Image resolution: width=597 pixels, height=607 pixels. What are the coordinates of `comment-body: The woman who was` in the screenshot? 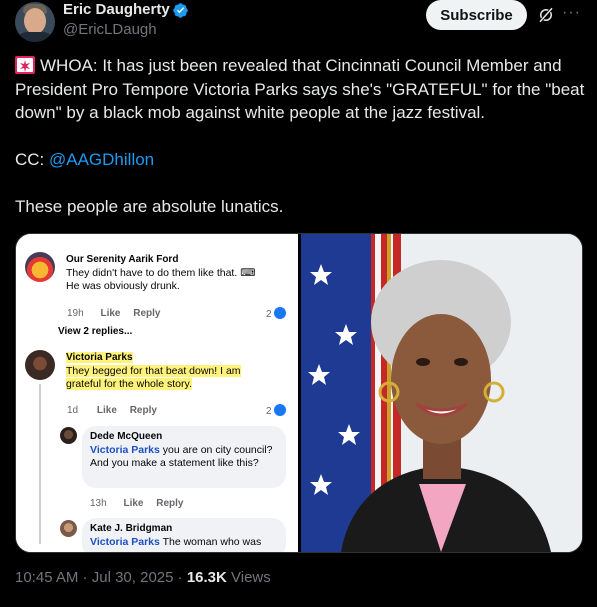 It's located at (210, 542).